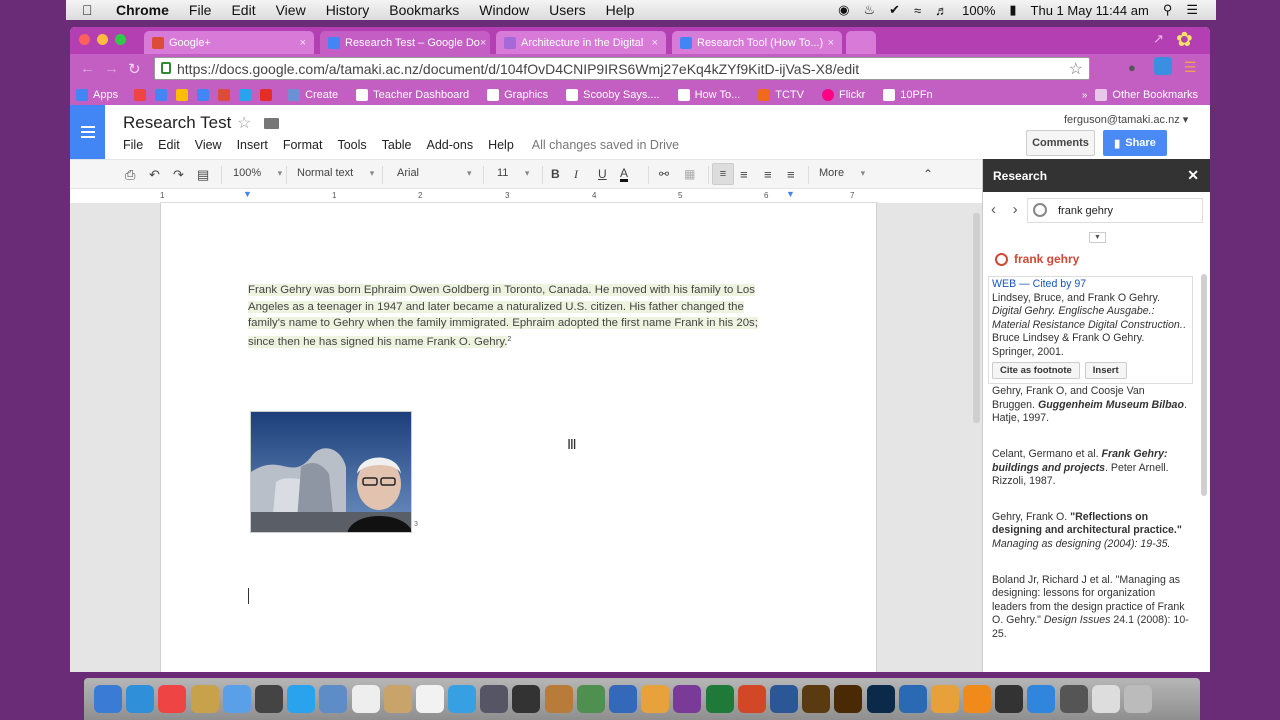 The width and height of the screenshot is (1280, 720). Describe the element at coordinates (247, 194) in the screenshot. I see `left-indent-marker: ▼` at that location.